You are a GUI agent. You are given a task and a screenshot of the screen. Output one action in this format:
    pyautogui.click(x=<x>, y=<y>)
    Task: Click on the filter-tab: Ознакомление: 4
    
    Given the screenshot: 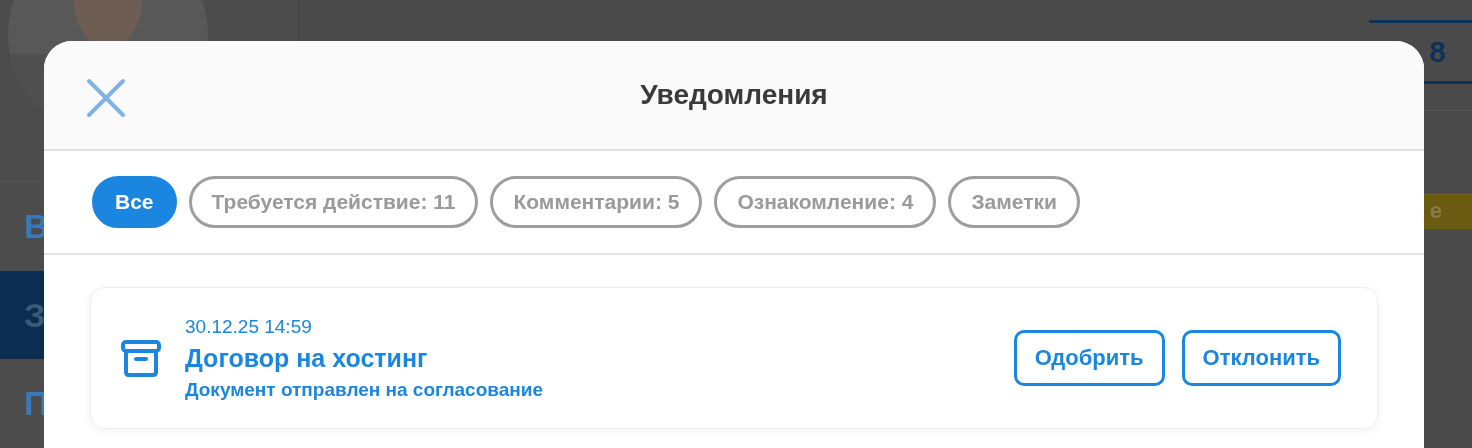 What is the action you would take?
    pyautogui.click(x=825, y=202)
    